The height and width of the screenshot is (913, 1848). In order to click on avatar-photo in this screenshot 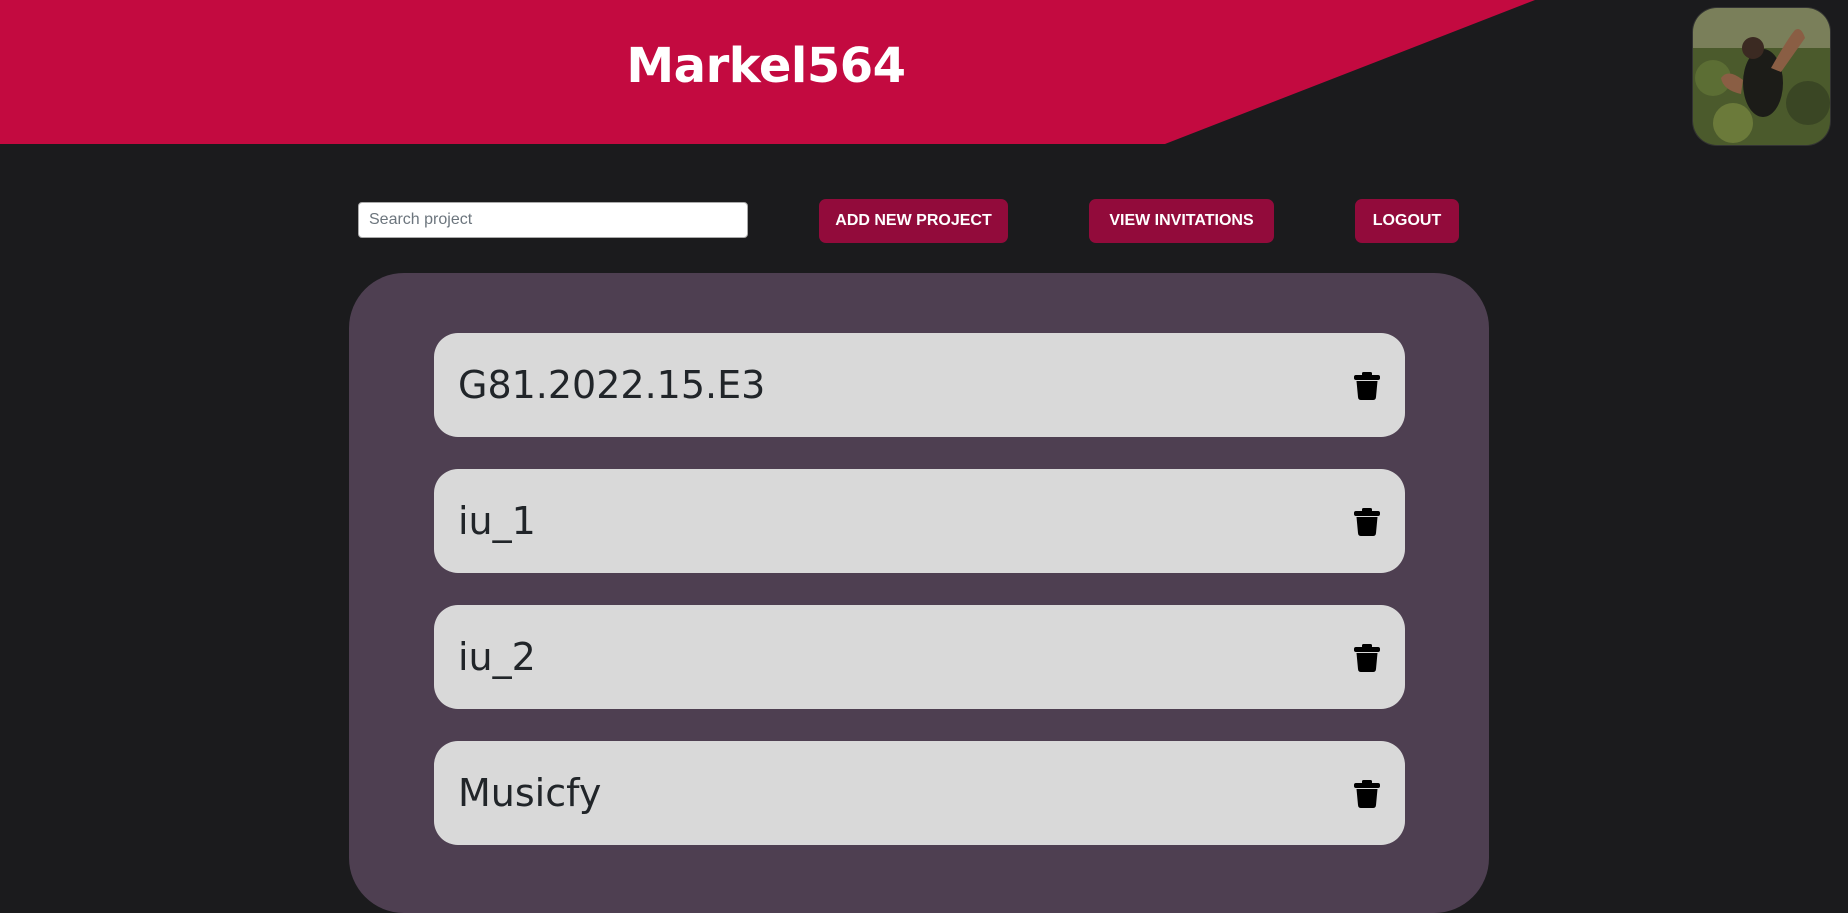, I will do `click(1761, 76)`.